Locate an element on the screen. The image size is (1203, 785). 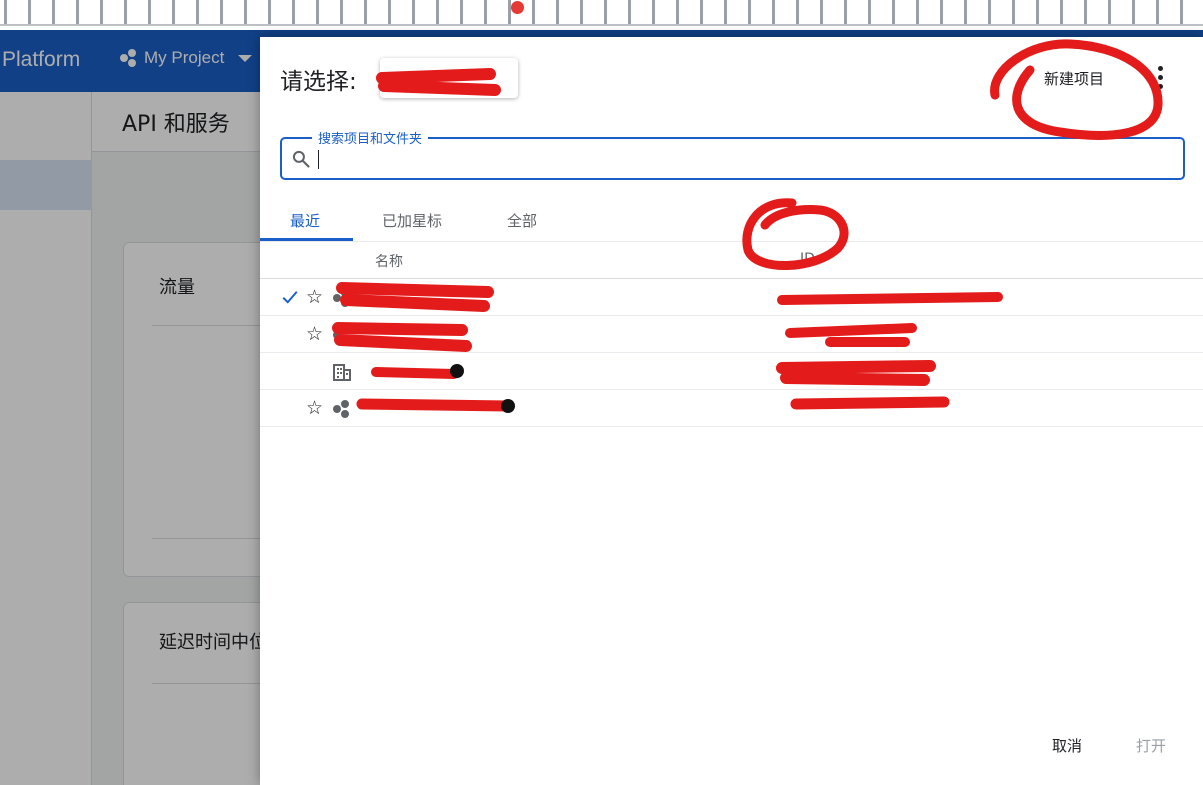
column-header-name: 名称 is located at coordinates (389, 262).